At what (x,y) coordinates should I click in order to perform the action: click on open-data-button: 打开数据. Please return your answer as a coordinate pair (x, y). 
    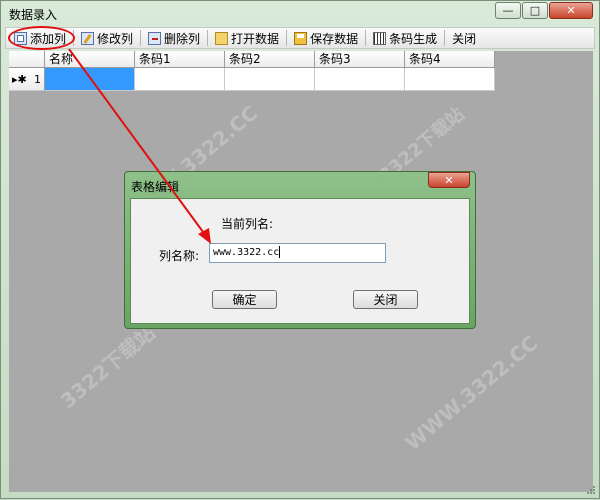
    Looking at the image, I should click on (247, 38).